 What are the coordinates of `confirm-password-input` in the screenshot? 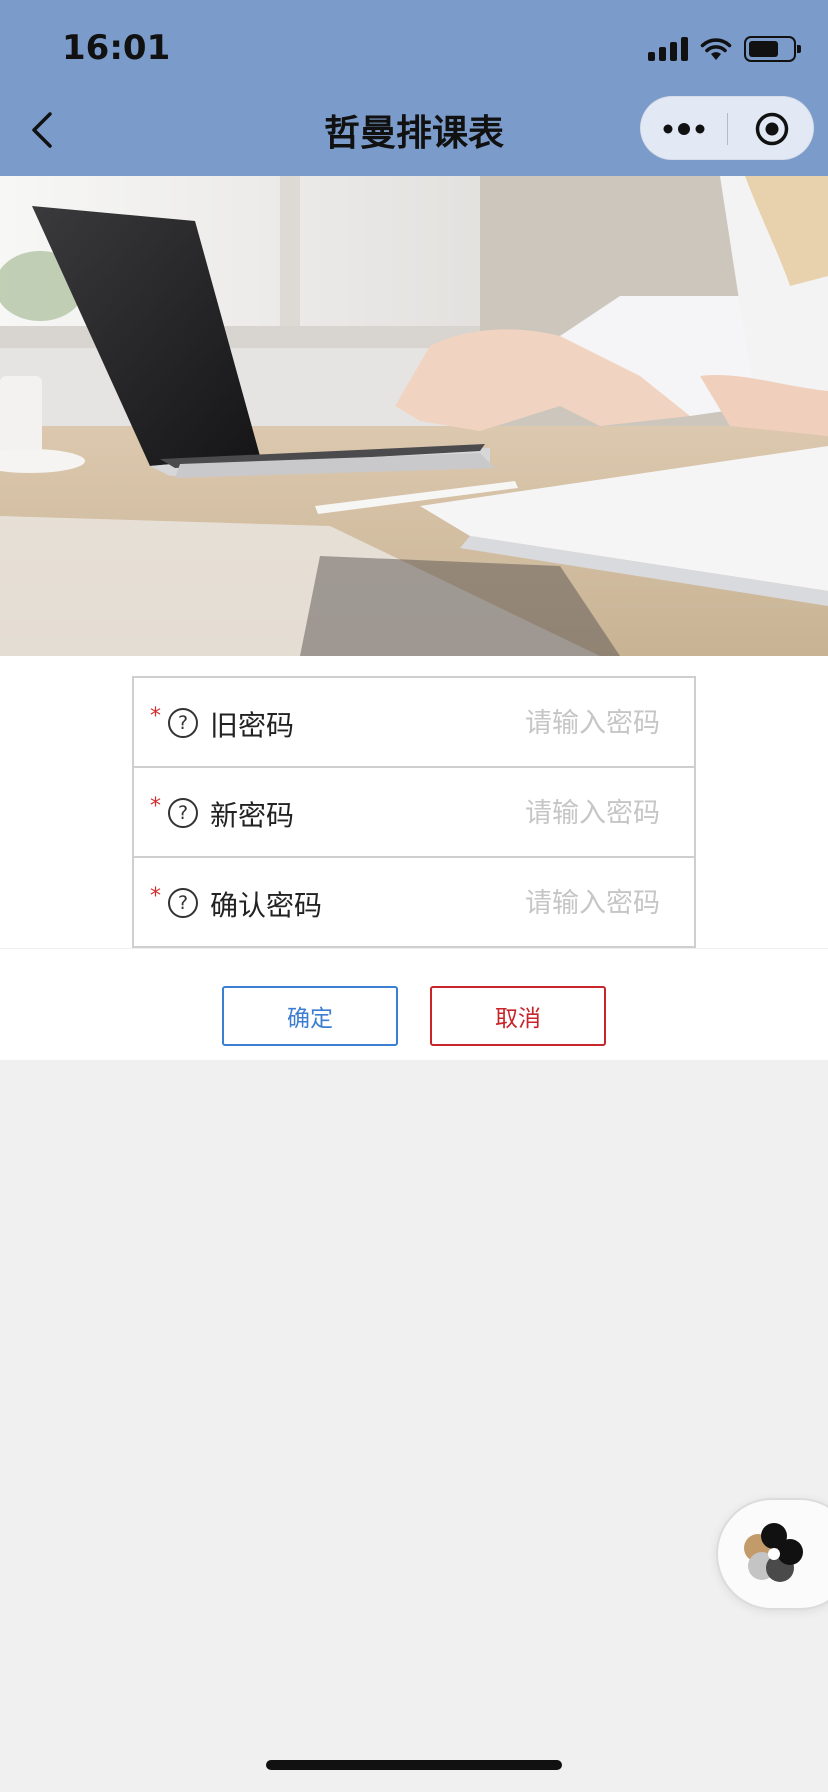 It's located at (530, 903).